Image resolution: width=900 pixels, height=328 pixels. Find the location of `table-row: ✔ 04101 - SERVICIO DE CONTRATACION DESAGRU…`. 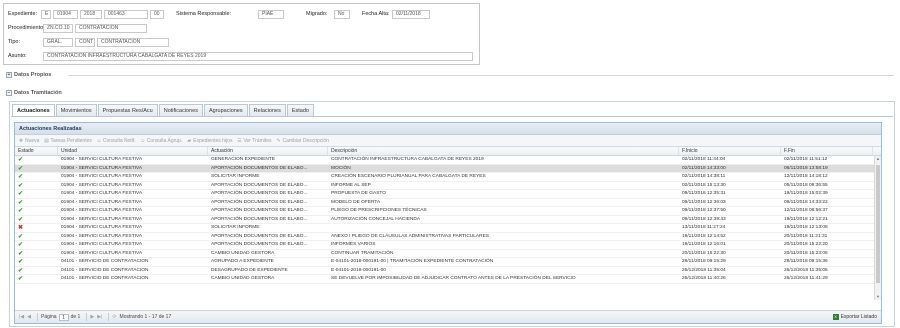

table-row: ✔ 04101 - SERVICIO DE CONTRATACION DESAGRU… is located at coordinates (448, 271).